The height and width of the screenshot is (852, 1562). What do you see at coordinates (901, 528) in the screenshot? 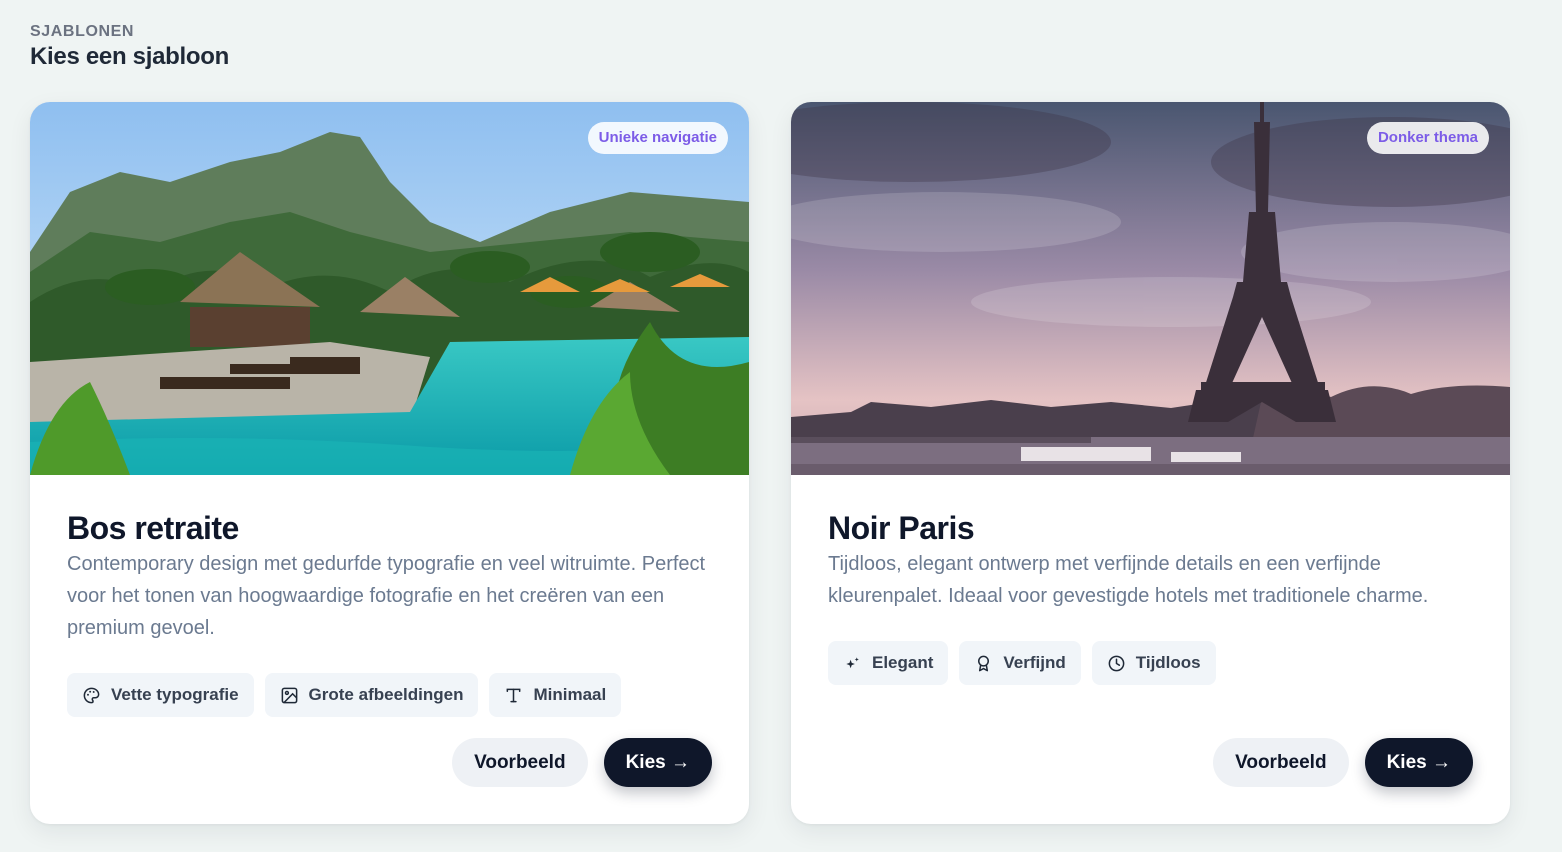
I see `template-title: Noir Paris` at bounding box center [901, 528].